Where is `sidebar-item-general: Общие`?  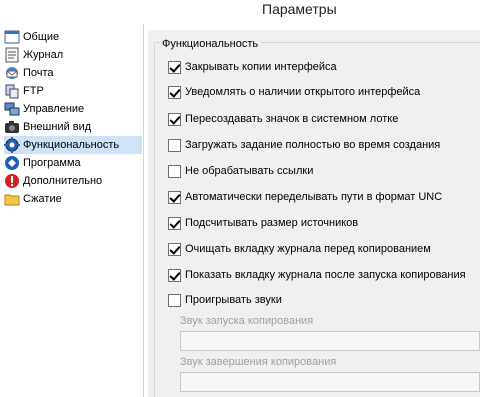 sidebar-item-general: Общие is located at coordinates (73, 37).